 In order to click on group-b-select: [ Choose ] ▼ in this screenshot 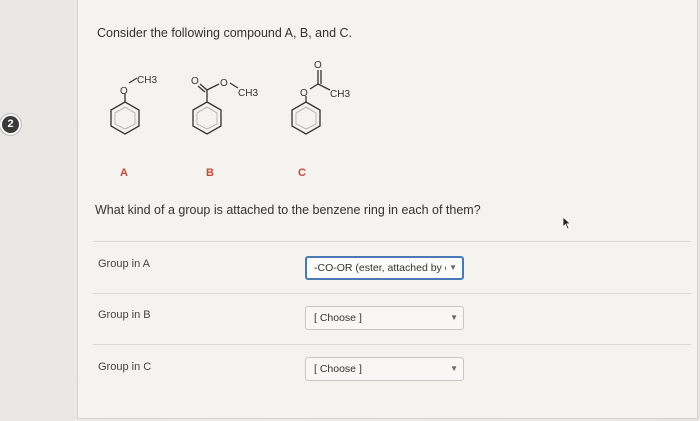, I will do `click(384, 318)`.